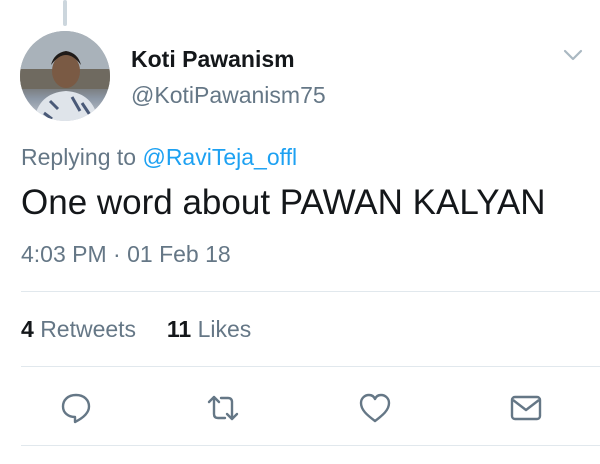 The height and width of the screenshot is (464, 600). What do you see at coordinates (88, 329) in the screenshot?
I see `retweets-label: Retweets` at bounding box center [88, 329].